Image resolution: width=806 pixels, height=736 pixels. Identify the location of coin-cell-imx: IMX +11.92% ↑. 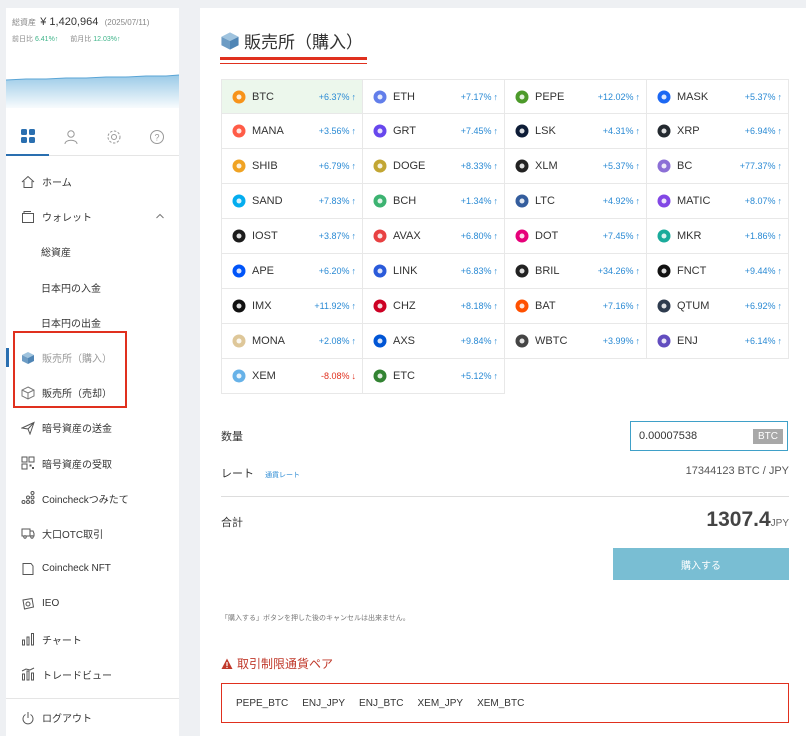
(292, 306).